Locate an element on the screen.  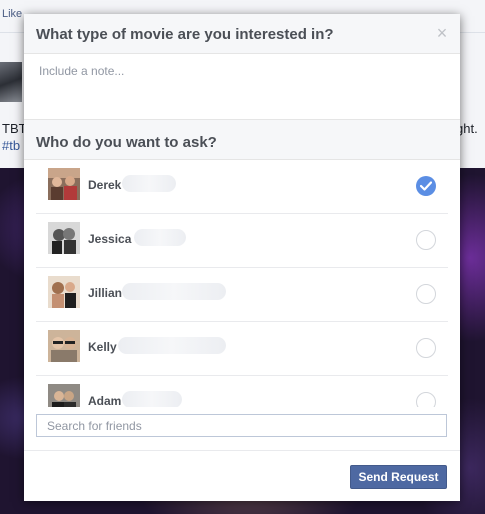
friend-row: Derek is located at coordinates (242, 187).